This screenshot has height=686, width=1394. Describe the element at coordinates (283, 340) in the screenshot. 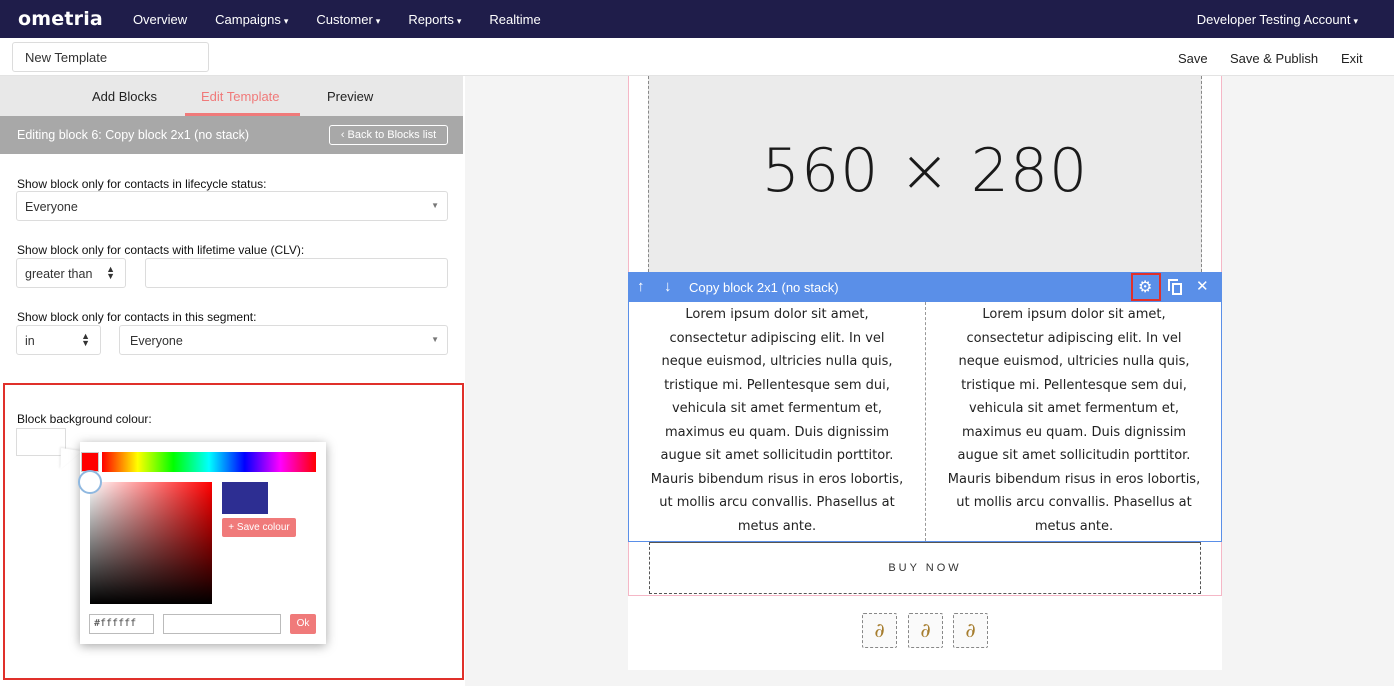

I see `segment-select: Everyone ▼` at that location.